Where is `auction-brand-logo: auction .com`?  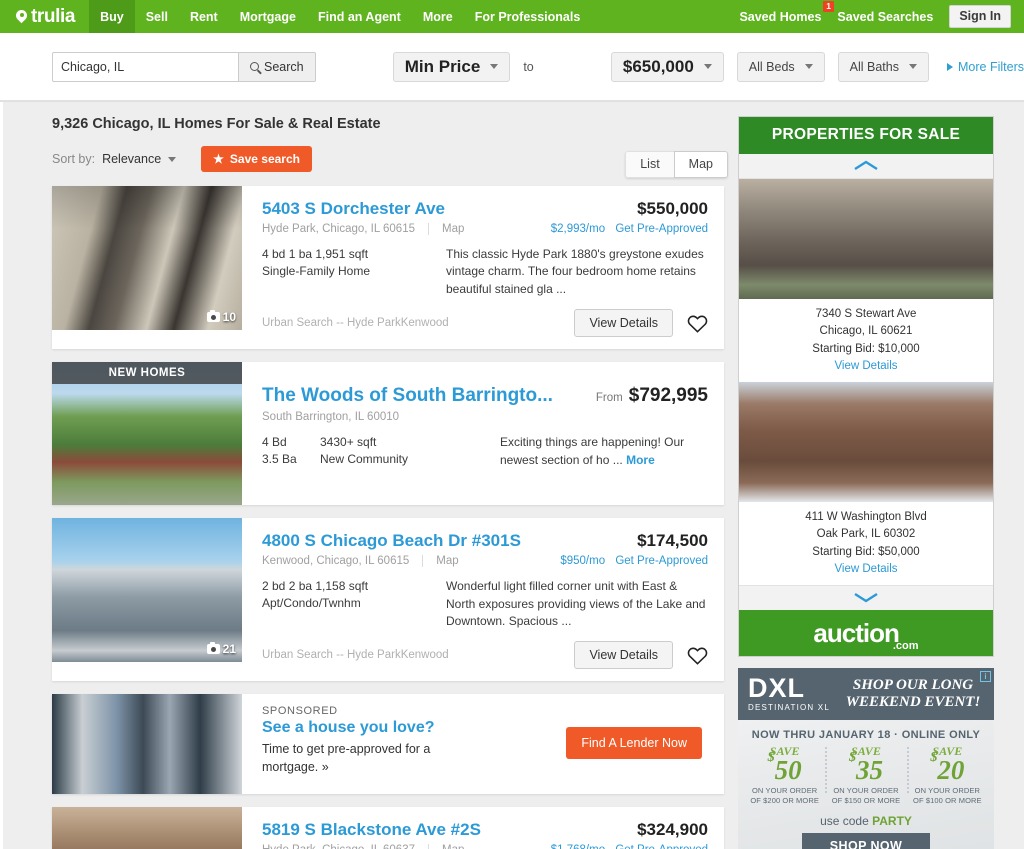 auction-brand-logo: auction .com is located at coordinates (866, 632).